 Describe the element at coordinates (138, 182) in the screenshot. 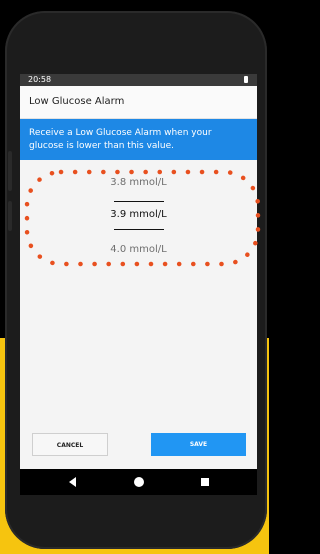

I see `picker-previous-value: 3.8 mmol/L` at that location.